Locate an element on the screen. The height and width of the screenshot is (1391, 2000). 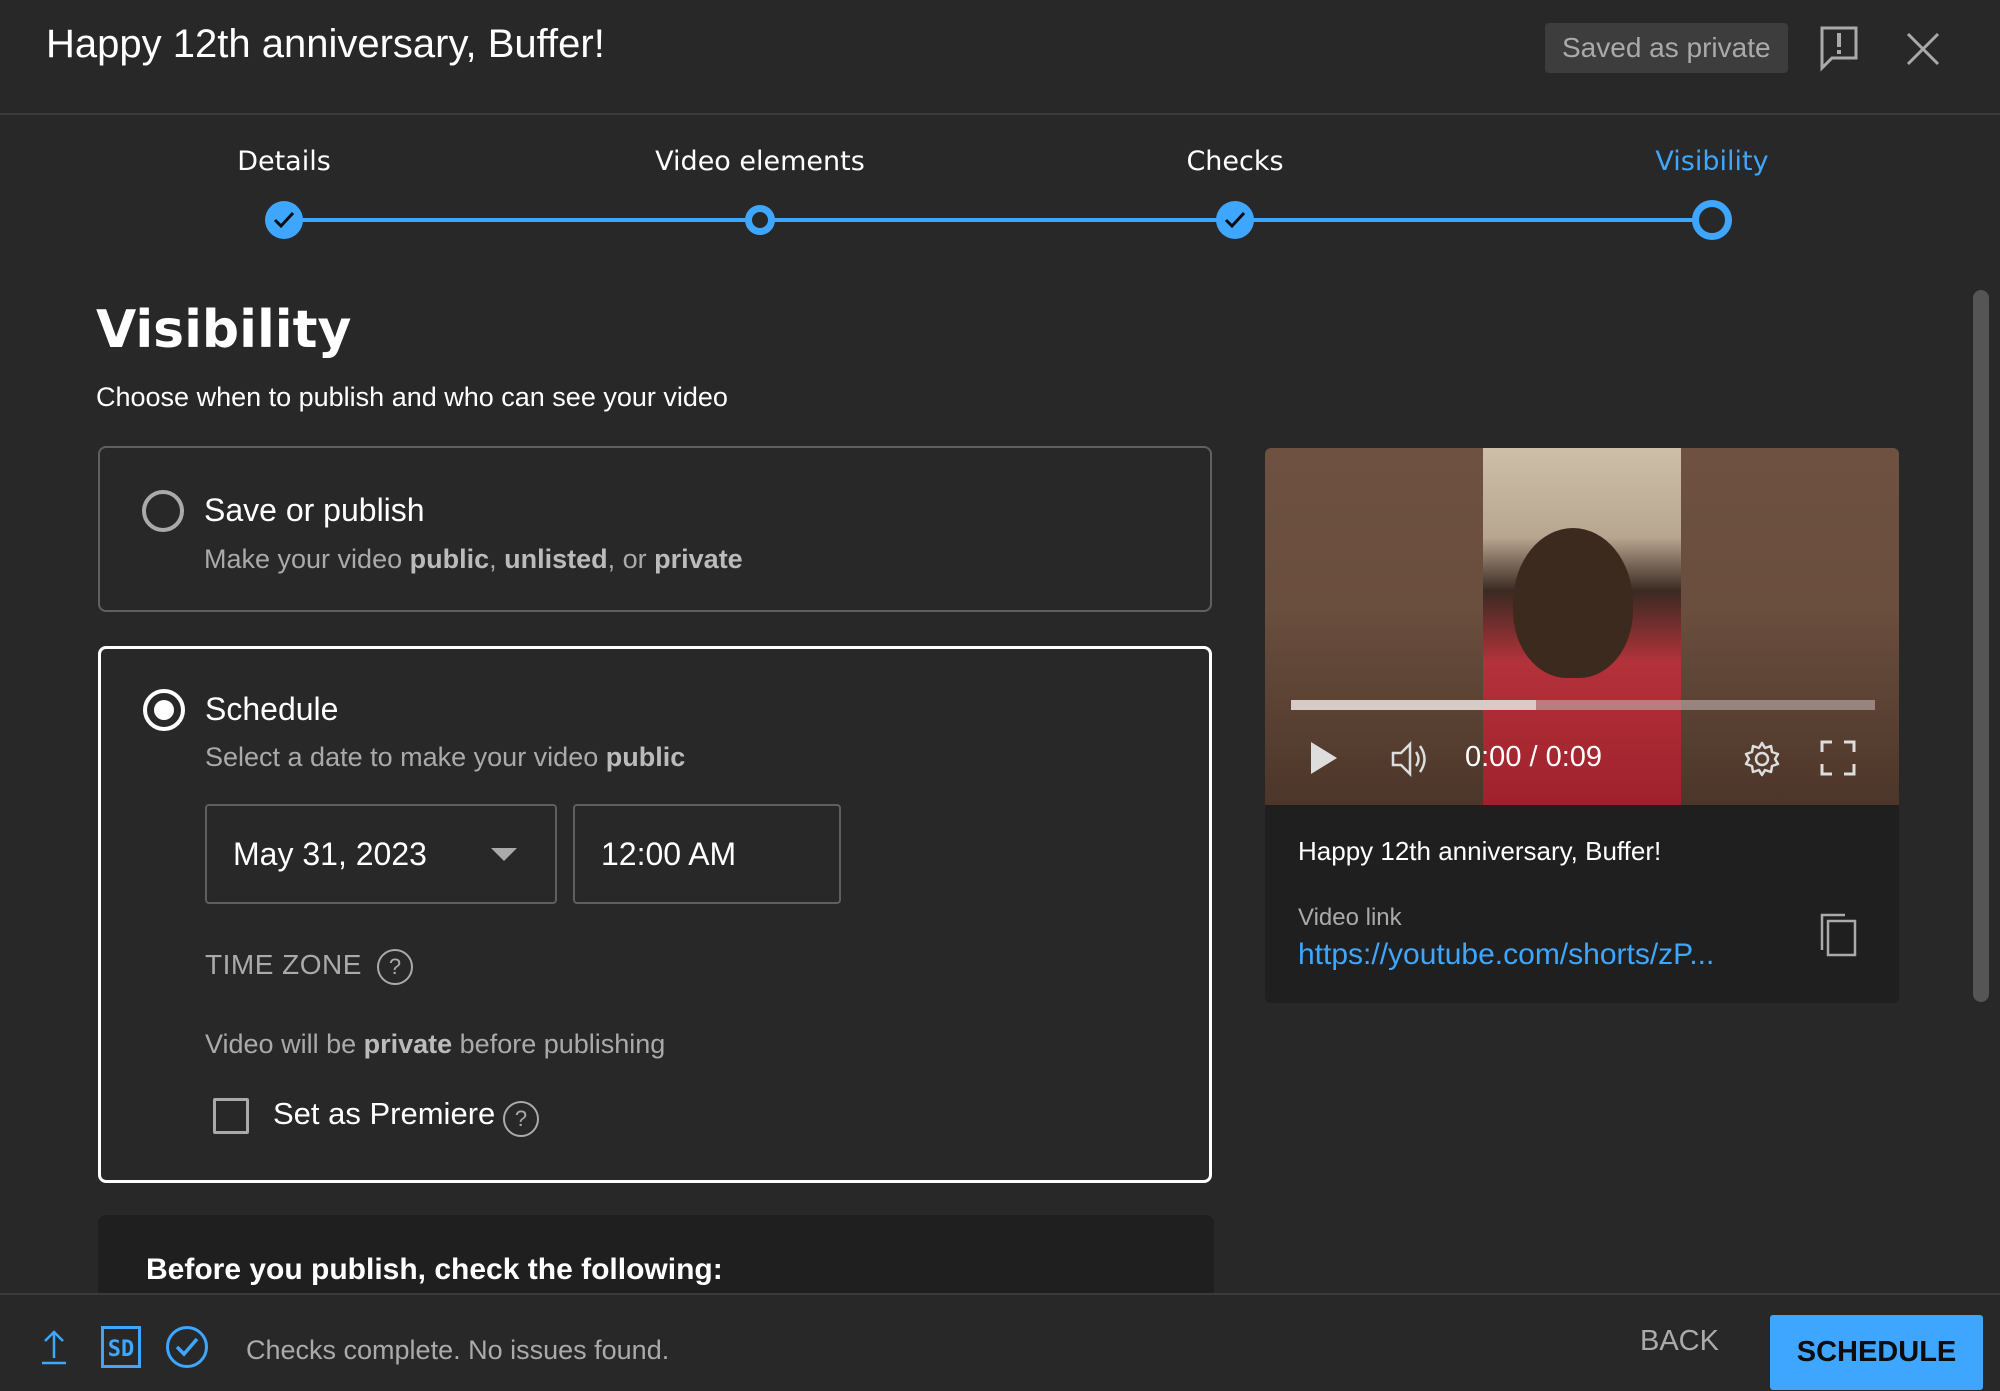
dropdown-caret-icon is located at coordinates (504, 854).